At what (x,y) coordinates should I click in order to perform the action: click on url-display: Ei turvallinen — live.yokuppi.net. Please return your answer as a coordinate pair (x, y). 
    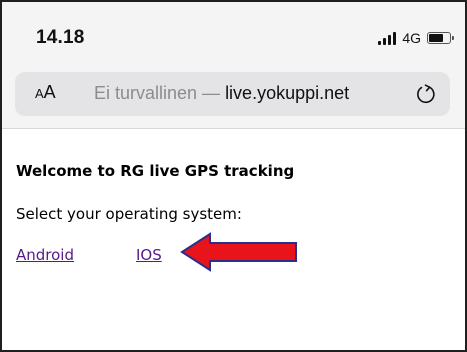
    Looking at the image, I should click on (221, 93).